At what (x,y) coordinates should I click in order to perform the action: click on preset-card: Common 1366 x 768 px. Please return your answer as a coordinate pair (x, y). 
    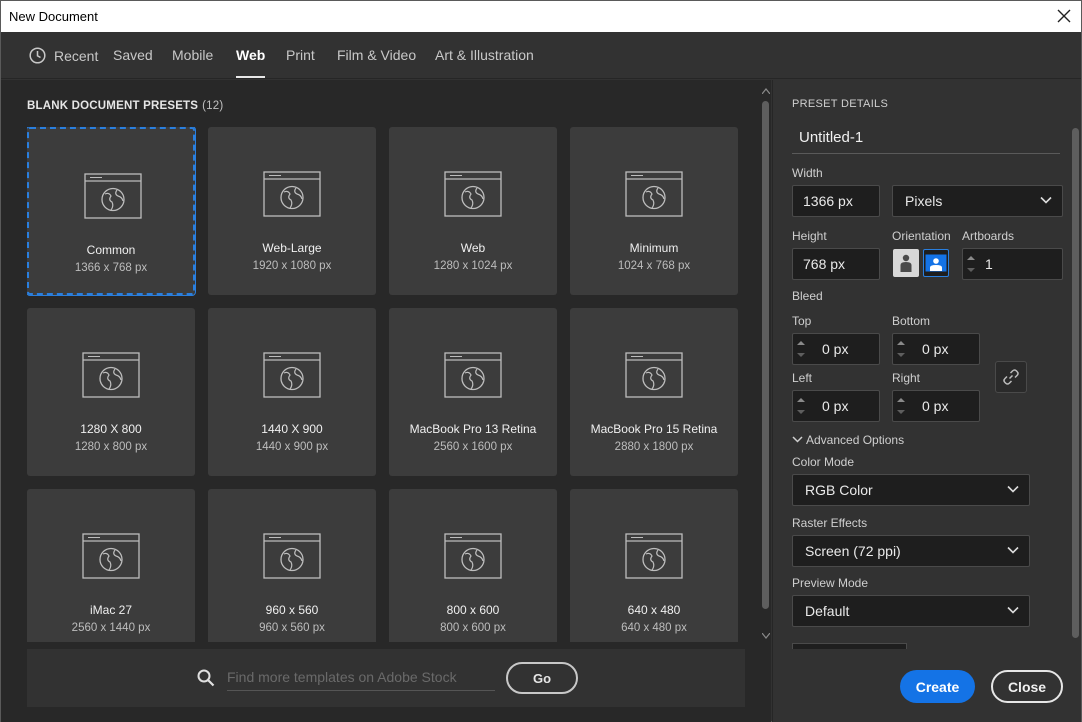
    Looking at the image, I should click on (111, 211).